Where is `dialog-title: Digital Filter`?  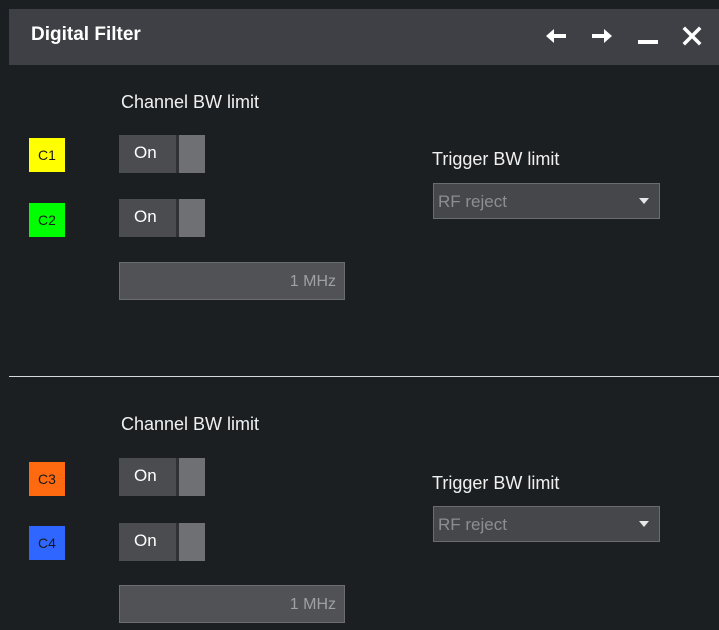 dialog-title: Digital Filter is located at coordinates (86, 34).